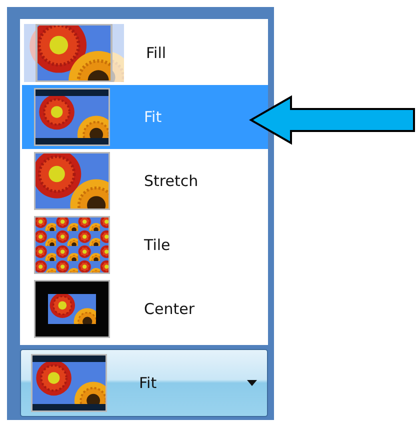 The image size is (417, 424). I want to click on position-dropdown: Fit, so click(144, 383).